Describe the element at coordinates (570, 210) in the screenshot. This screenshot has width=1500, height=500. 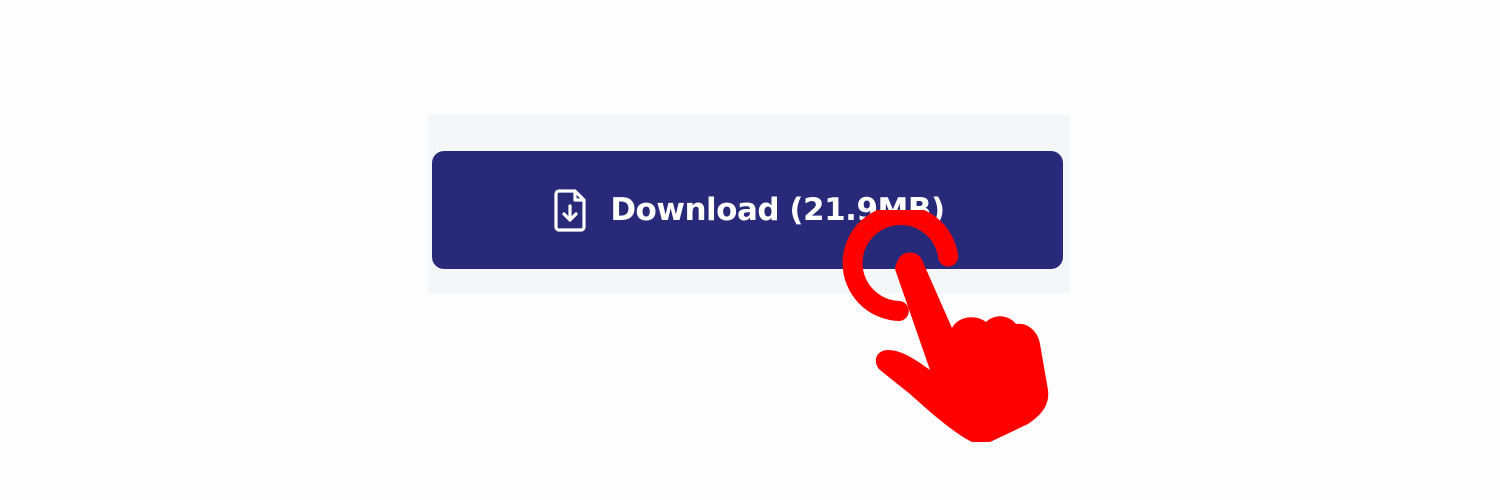
I see `file-download-icon` at that location.